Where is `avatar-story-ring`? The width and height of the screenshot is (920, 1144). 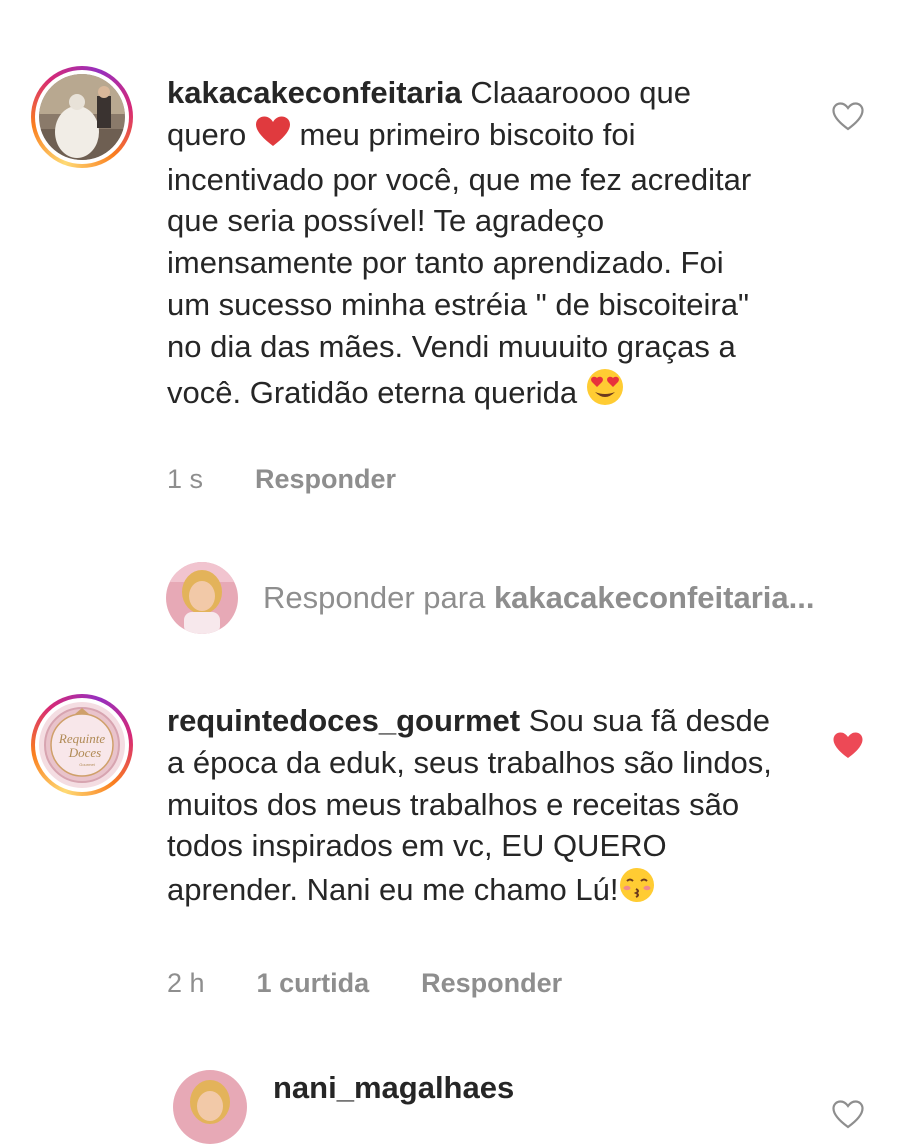
avatar-story-ring is located at coordinates (82, 117).